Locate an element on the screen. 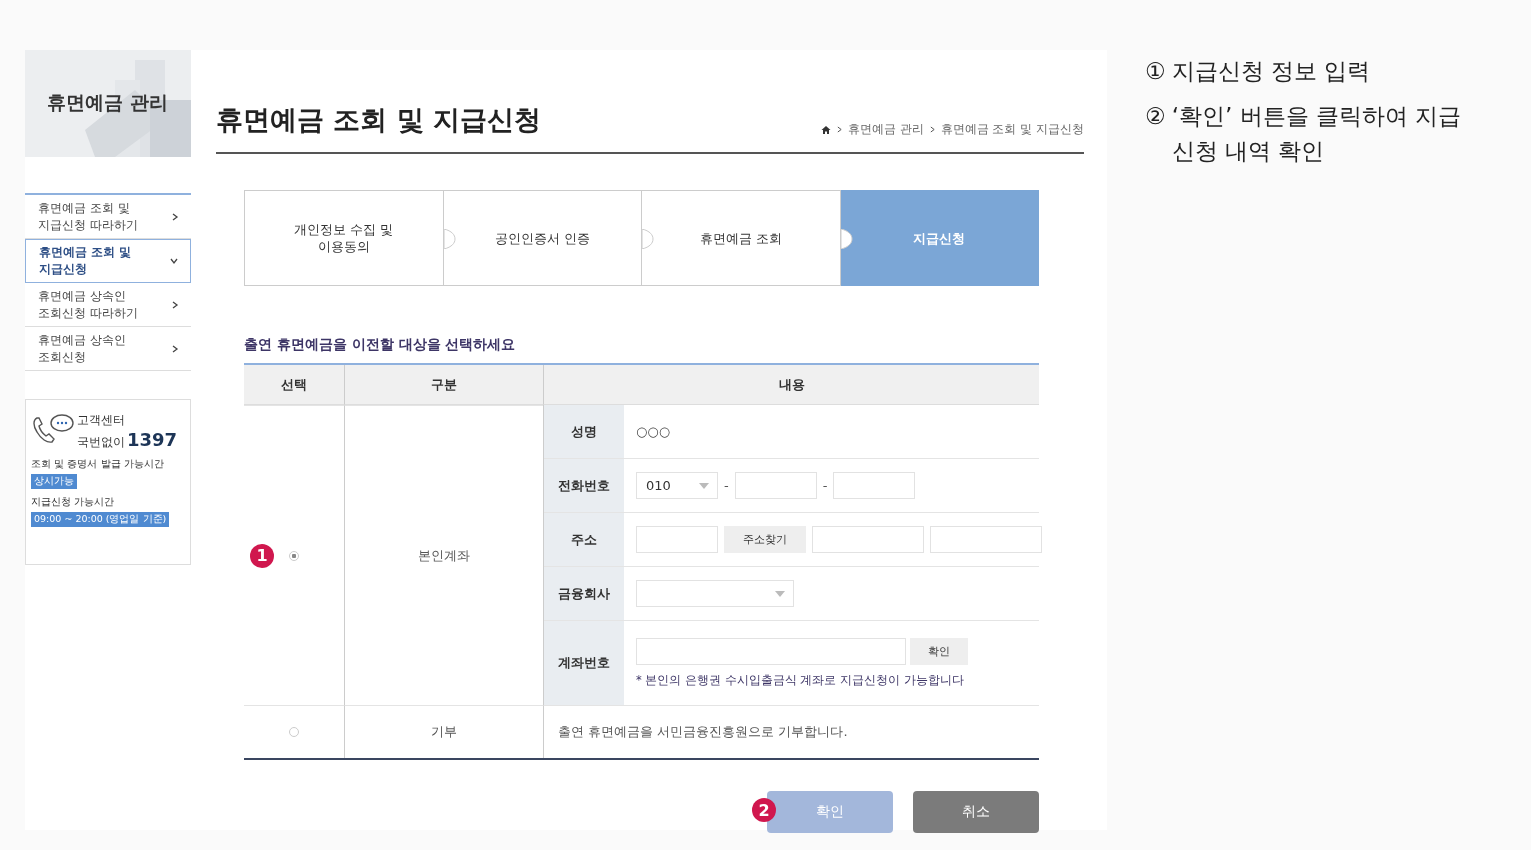  column-header: 내용 is located at coordinates (791, 385).